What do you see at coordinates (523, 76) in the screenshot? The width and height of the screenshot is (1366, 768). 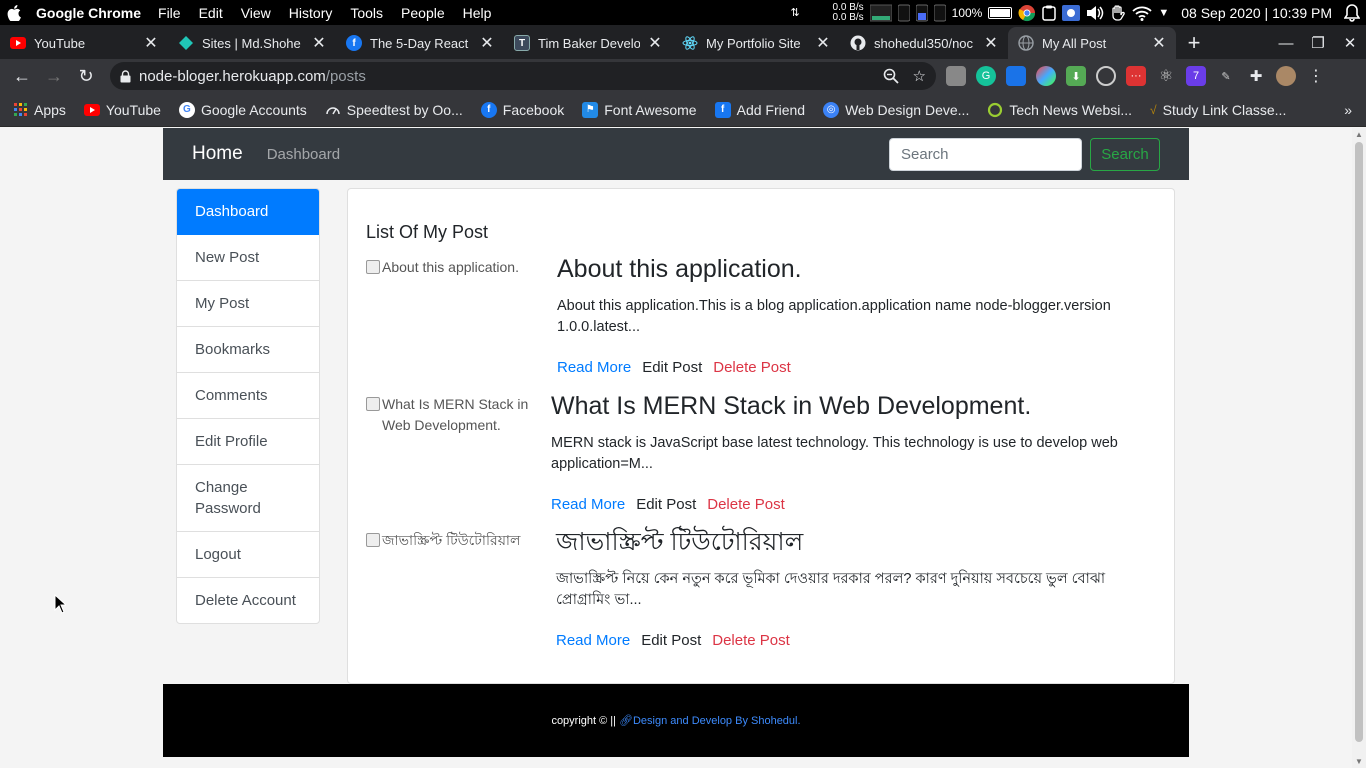 I see `address-bar: node-bloger.herokuapp.com /posts ☆` at bounding box center [523, 76].